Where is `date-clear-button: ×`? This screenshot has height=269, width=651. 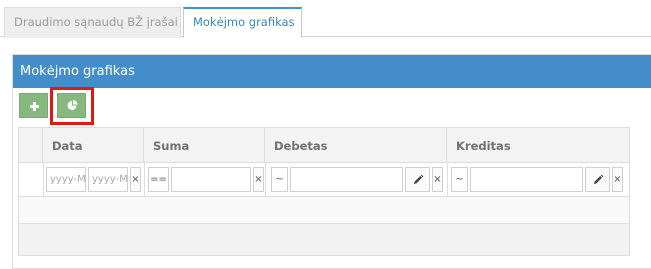
date-clear-button: × is located at coordinates (135, 179).